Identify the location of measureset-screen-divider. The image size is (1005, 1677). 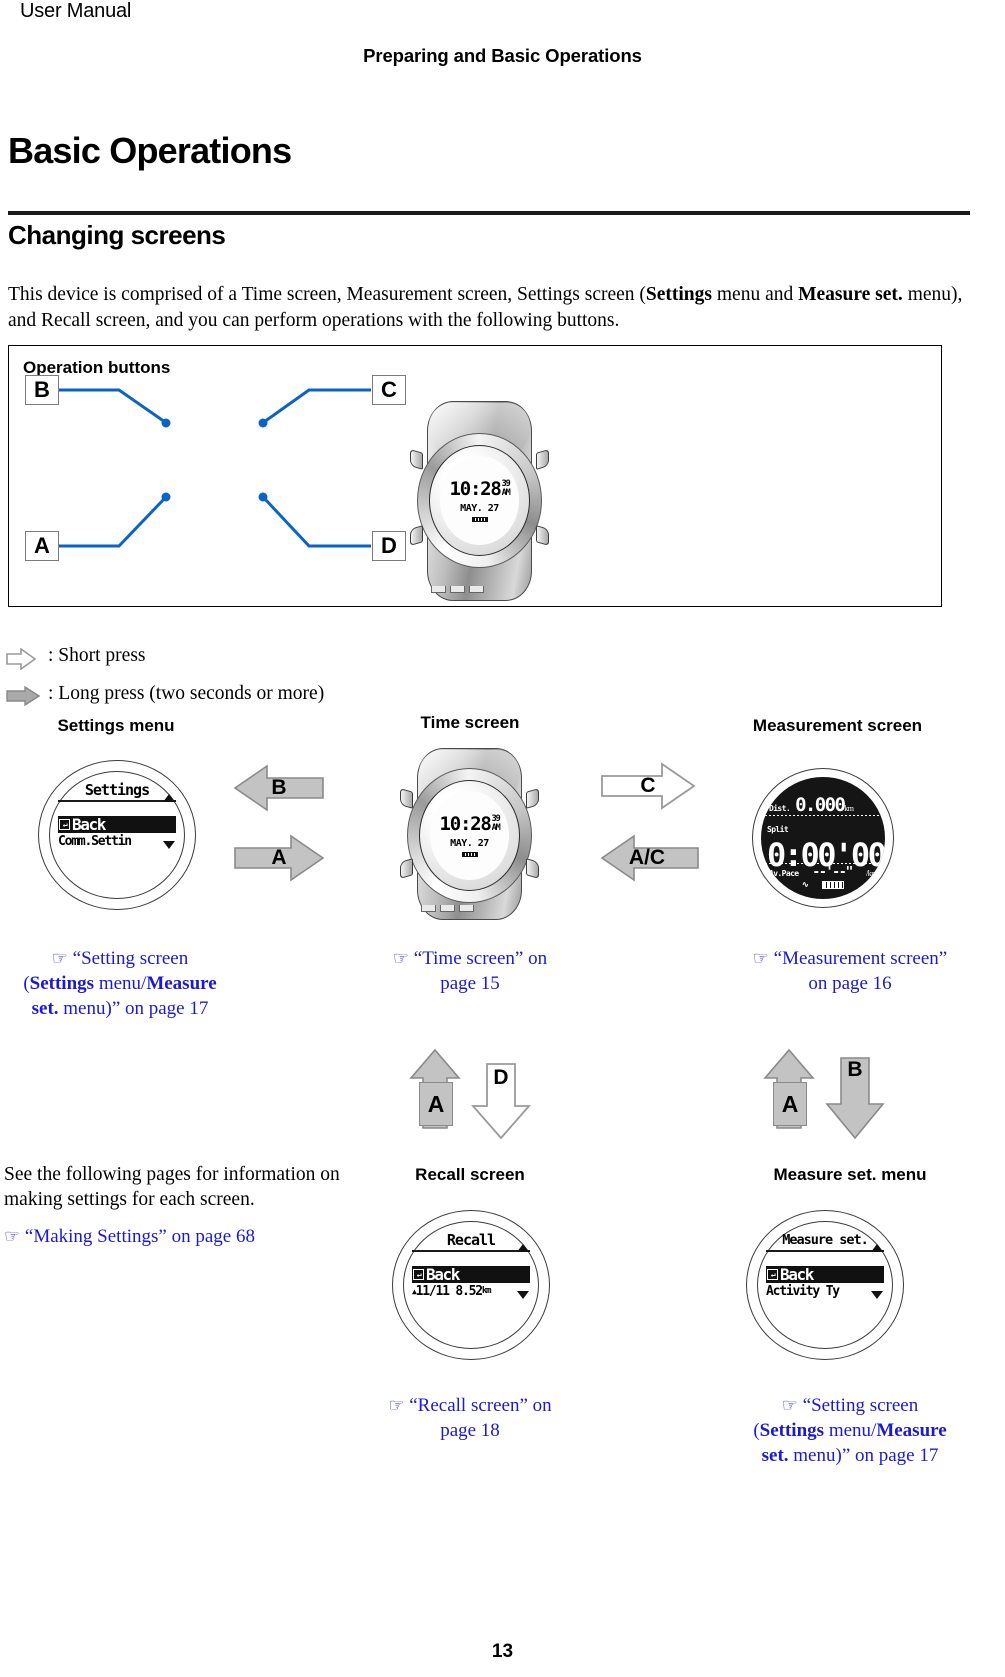
(825, 1251).